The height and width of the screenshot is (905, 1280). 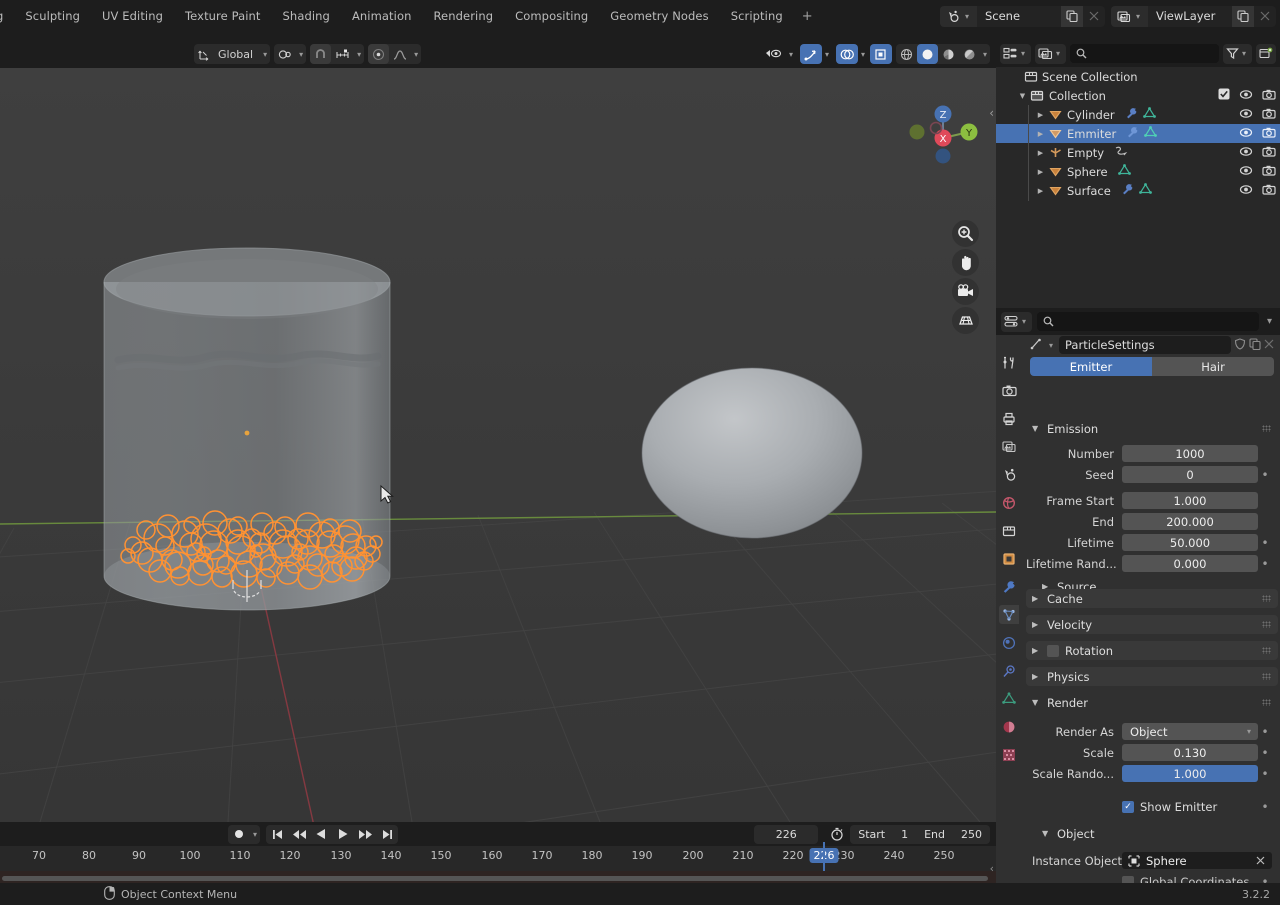 I want to click on disclosure-triangle-down-icon: ▼, so click(x=1022, y=96).